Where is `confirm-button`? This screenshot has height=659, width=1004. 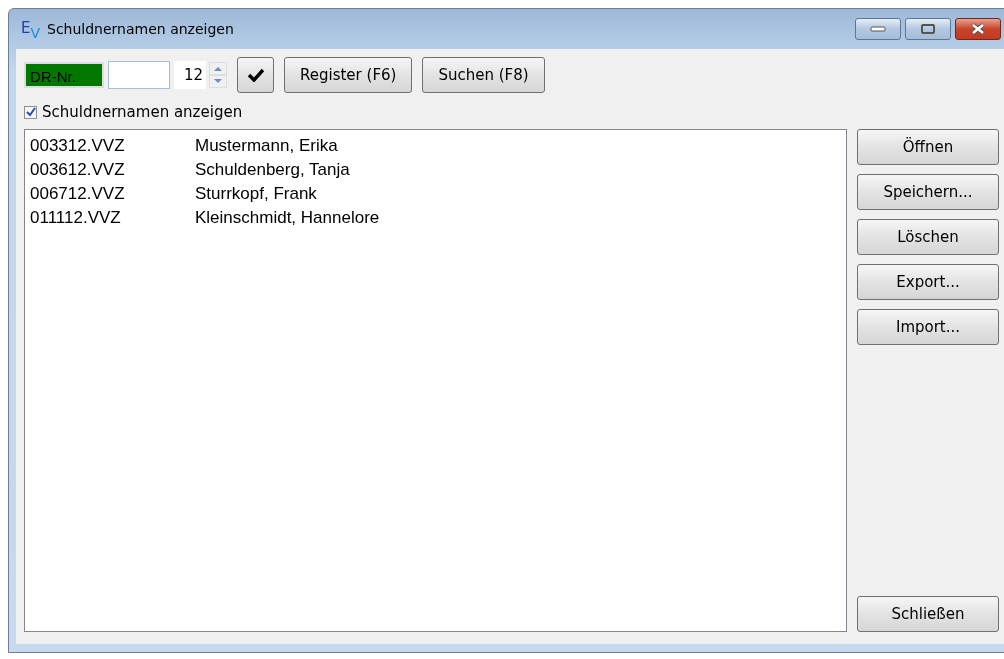 confirm-button is located at coordinates (255, 75).